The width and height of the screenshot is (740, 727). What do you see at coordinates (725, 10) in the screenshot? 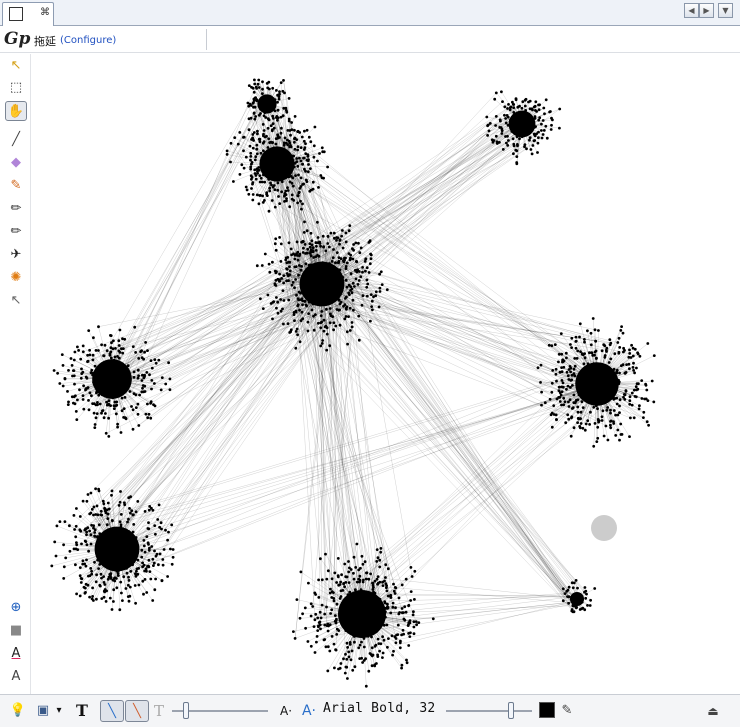
I see `tab-menu-button: ▼` at bounding box center [725, 10].